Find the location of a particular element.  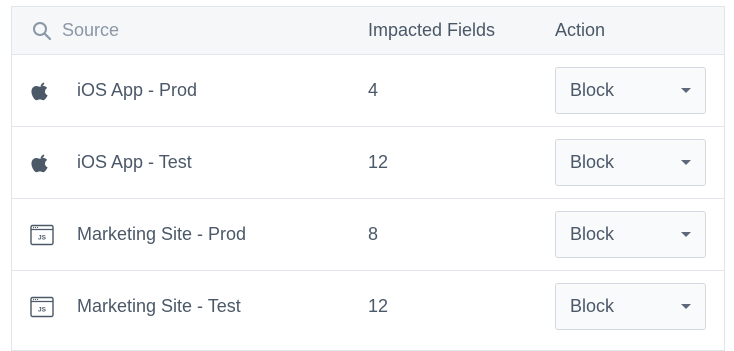

source-name: iOS App - Test is located at coordinates (134, 162).